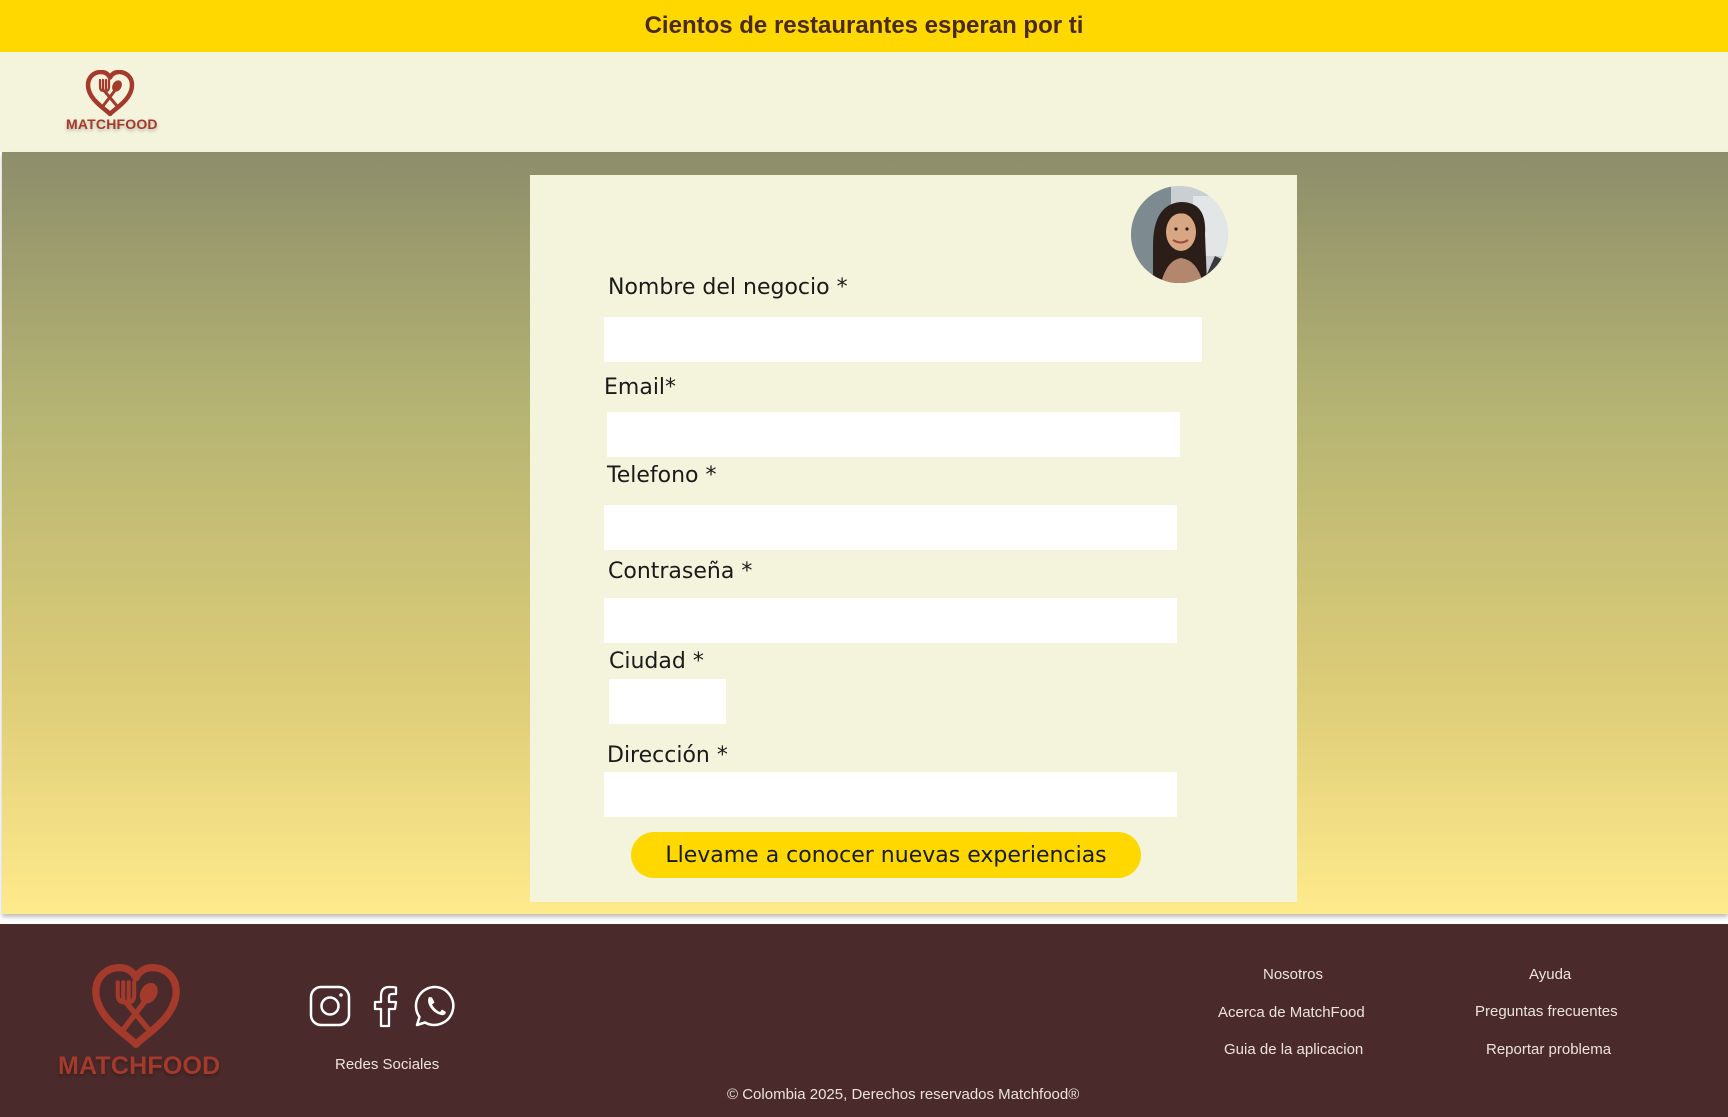  What do you see at coordinates (680, 571) in the screenshot?
I see `password-label: Contraseña *` at bounding box center [680, 571].